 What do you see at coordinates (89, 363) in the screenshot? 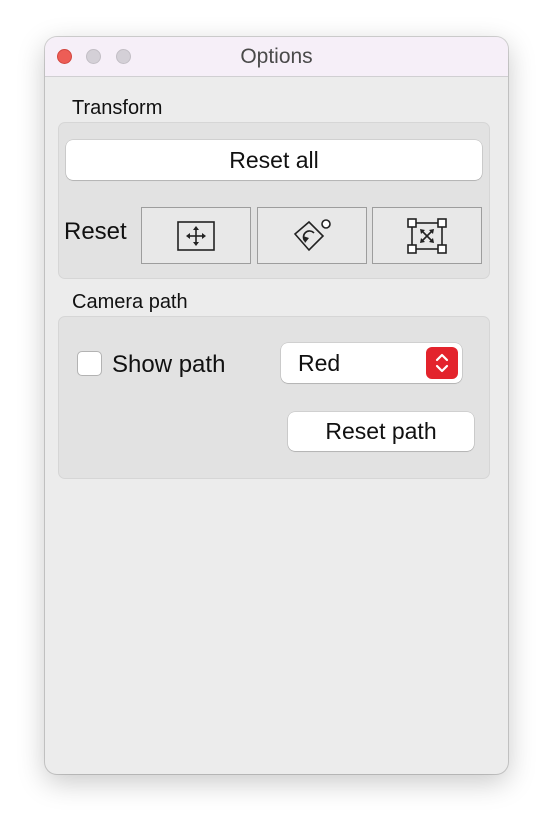
I see `show-path-checkbox` at bounding box center [89, 363].